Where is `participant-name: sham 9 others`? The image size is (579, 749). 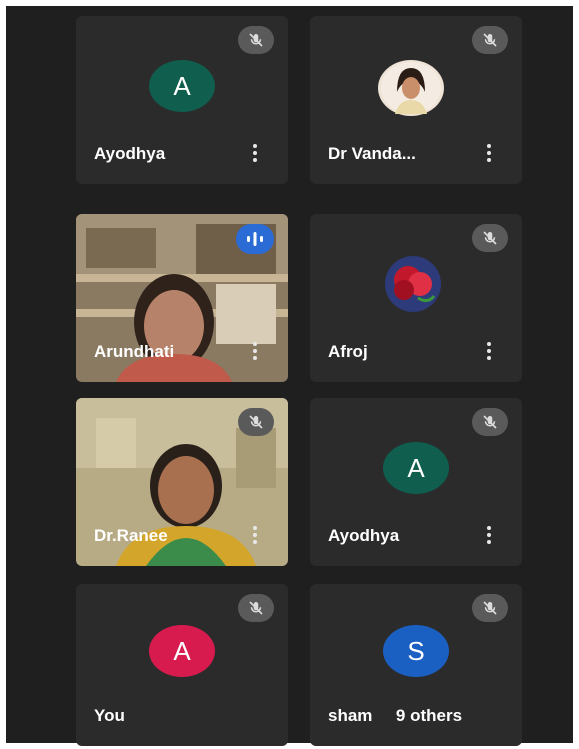 participant-name: sham 9 others is located at coordinates (395, 716).